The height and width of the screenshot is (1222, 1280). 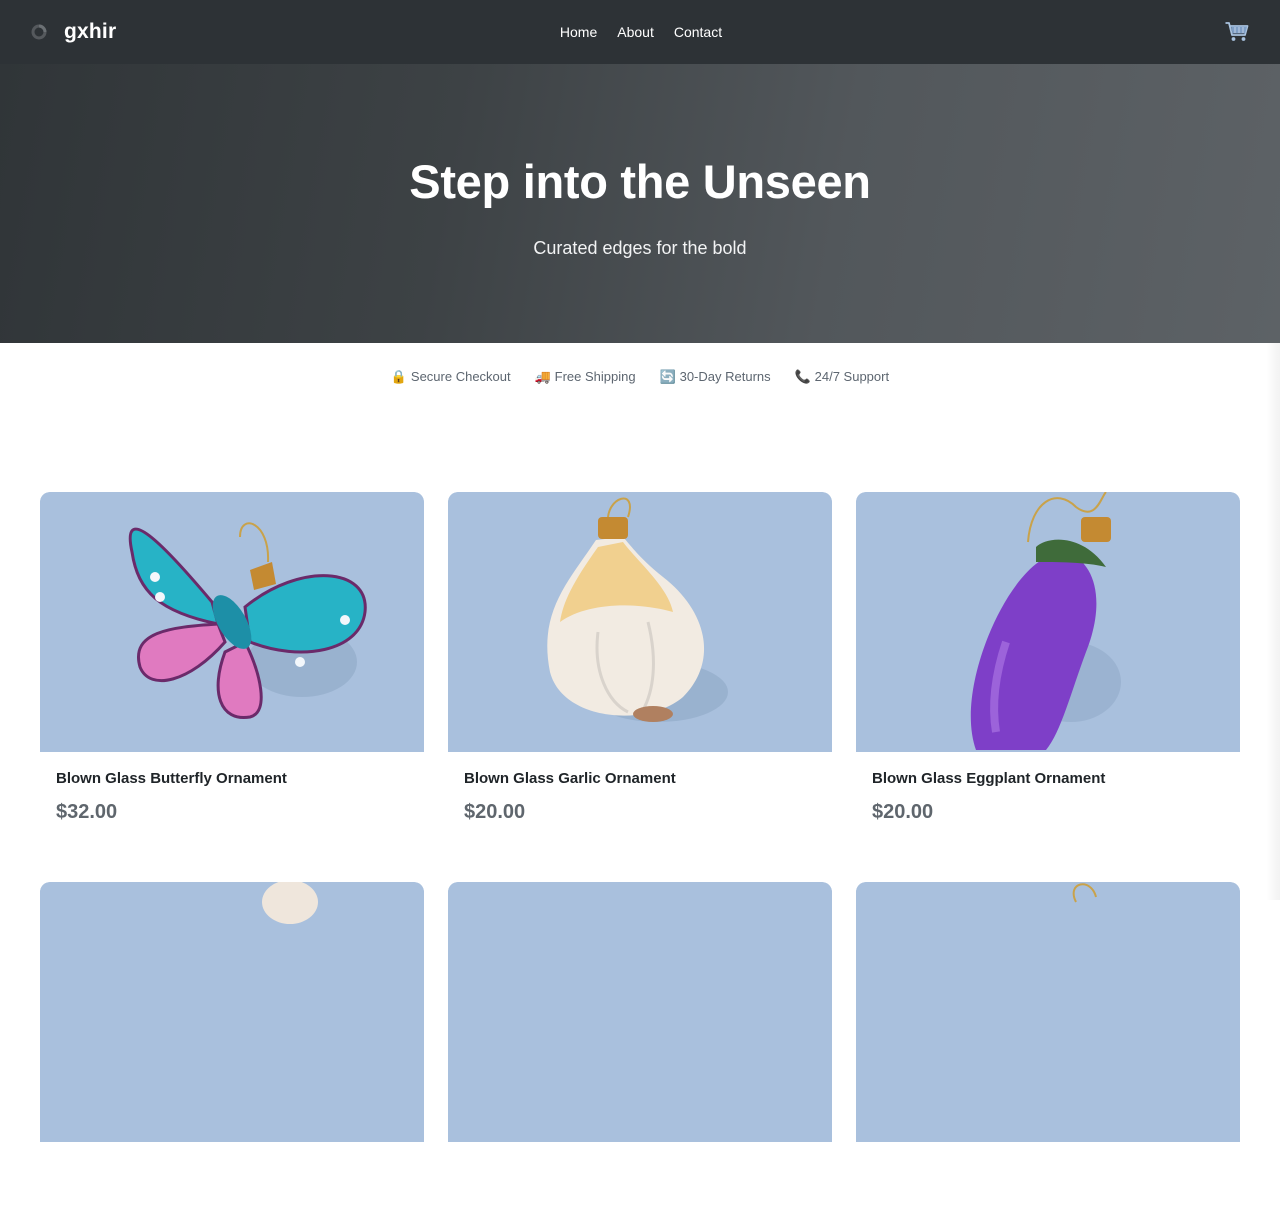 What do you see at coordinates (1048, 622) in the screenshot?
I see `product-image-eggplant` at bounding box center [1048, 622].